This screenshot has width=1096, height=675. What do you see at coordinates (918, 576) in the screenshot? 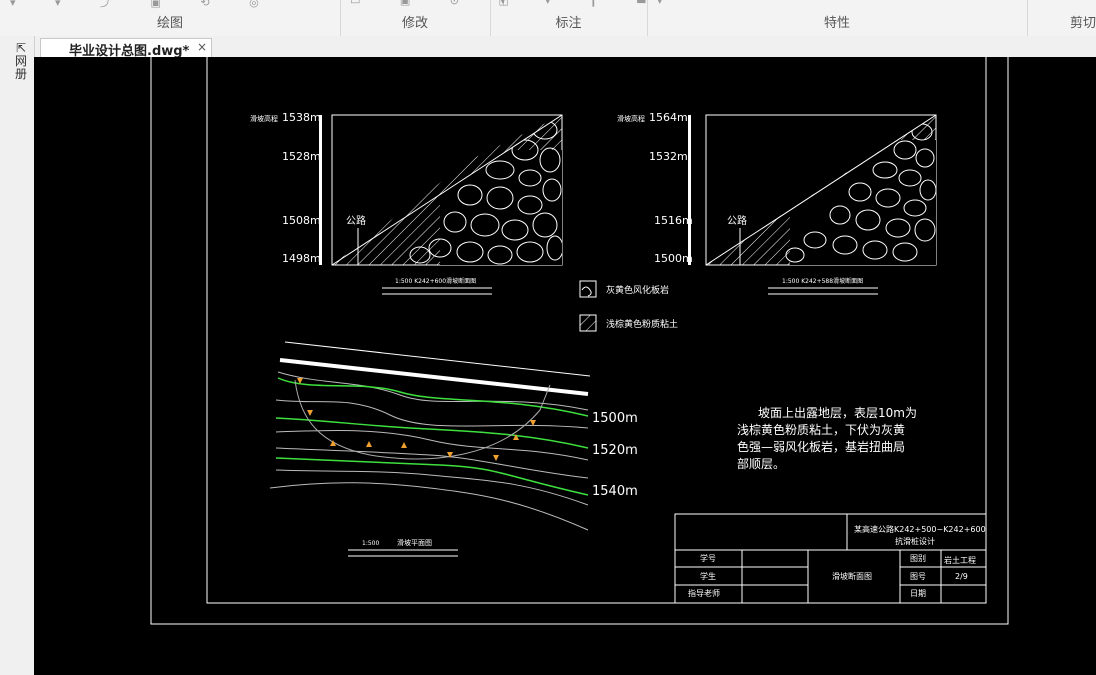
I see `number-label: 图号` at bounding box center [918, 576].